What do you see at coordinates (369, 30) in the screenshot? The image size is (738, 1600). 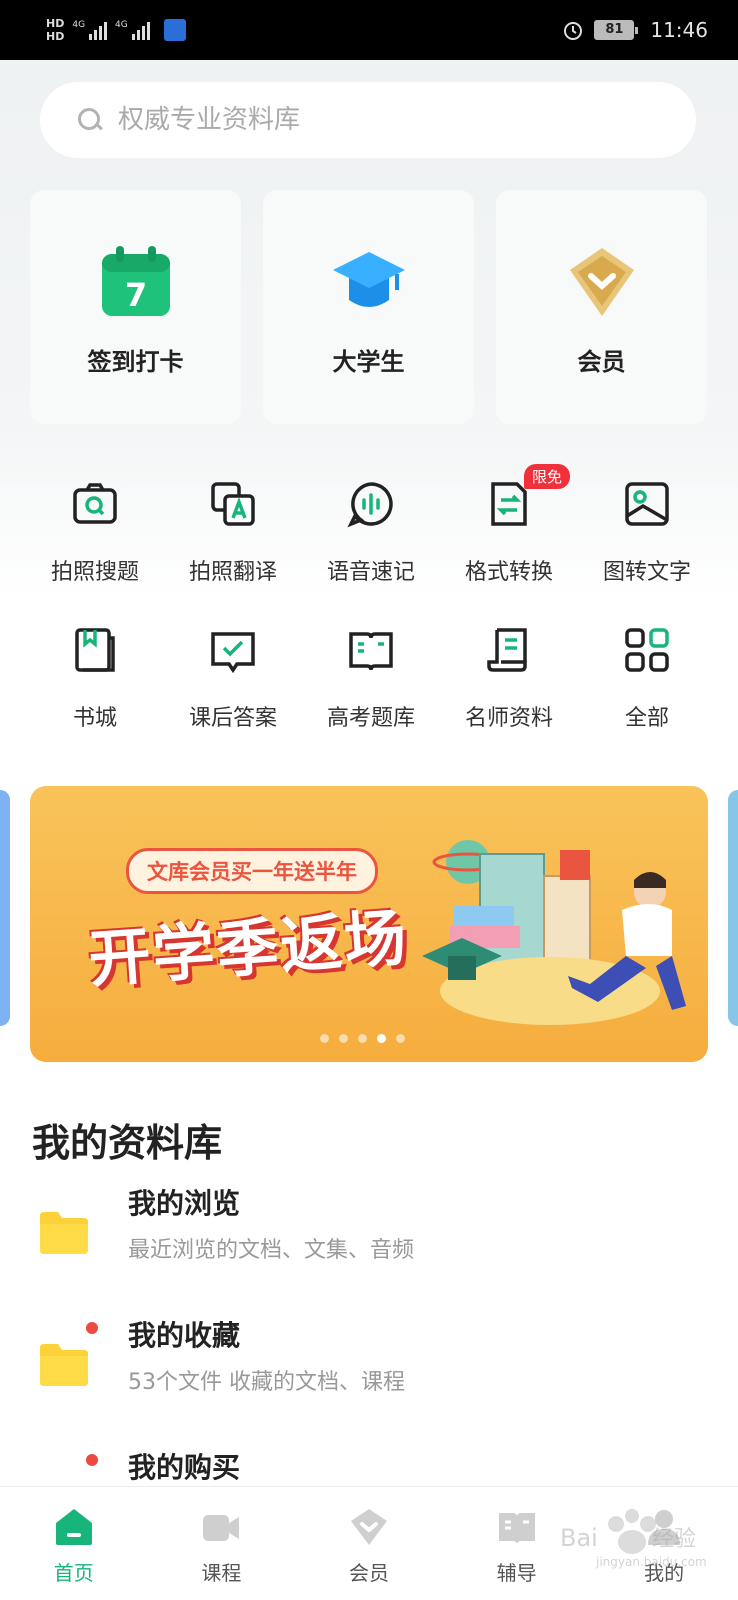 I see `status-bar: HD HD 4G 4G 81 11:46` at bounding box center [369, 30].